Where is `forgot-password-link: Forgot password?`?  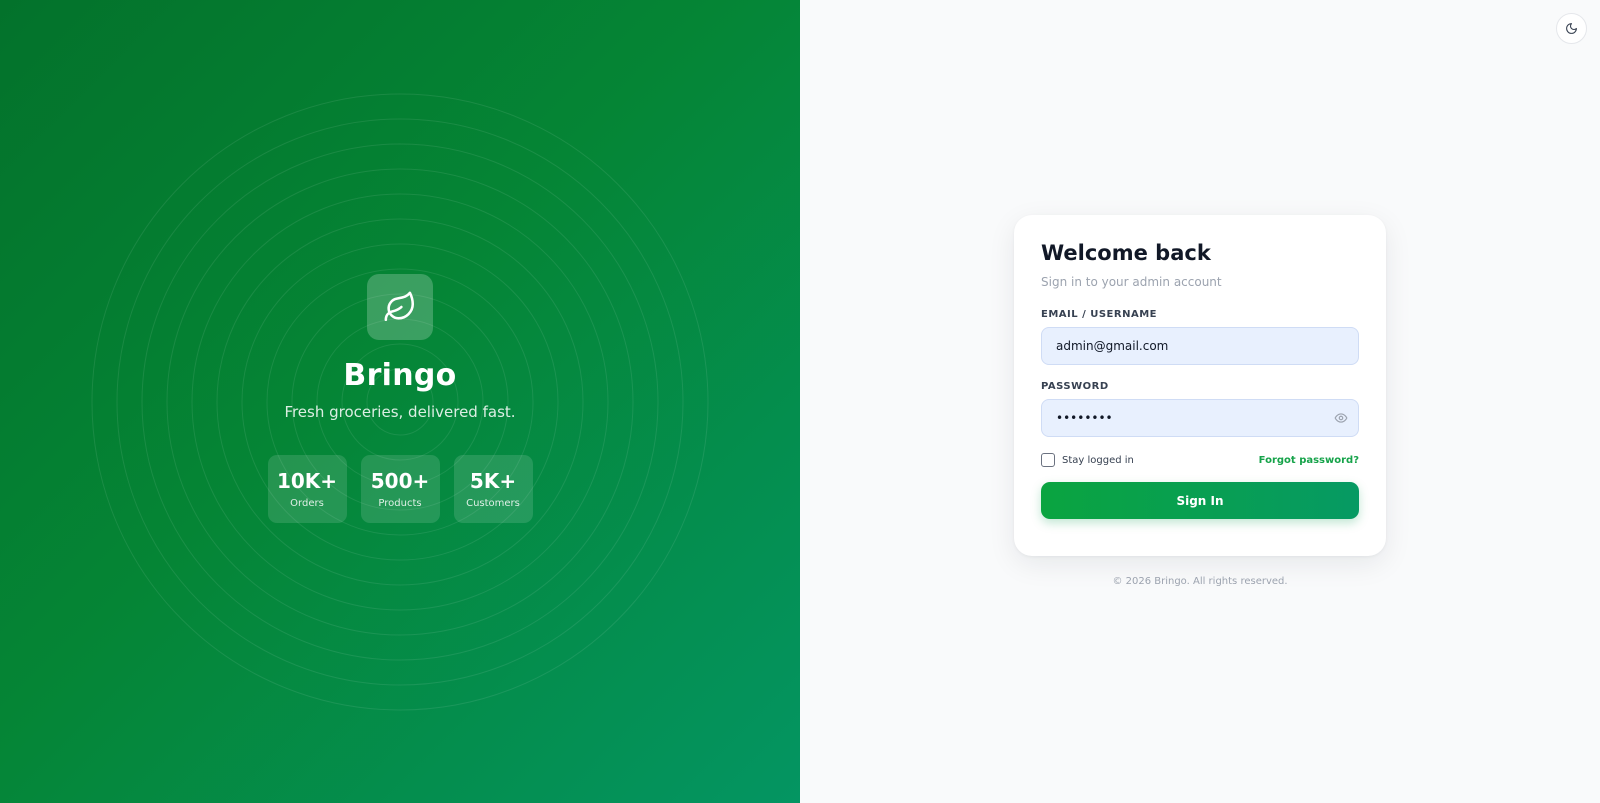 forgot-password-link: Forgot password? is located at coordinates (1309, 460).